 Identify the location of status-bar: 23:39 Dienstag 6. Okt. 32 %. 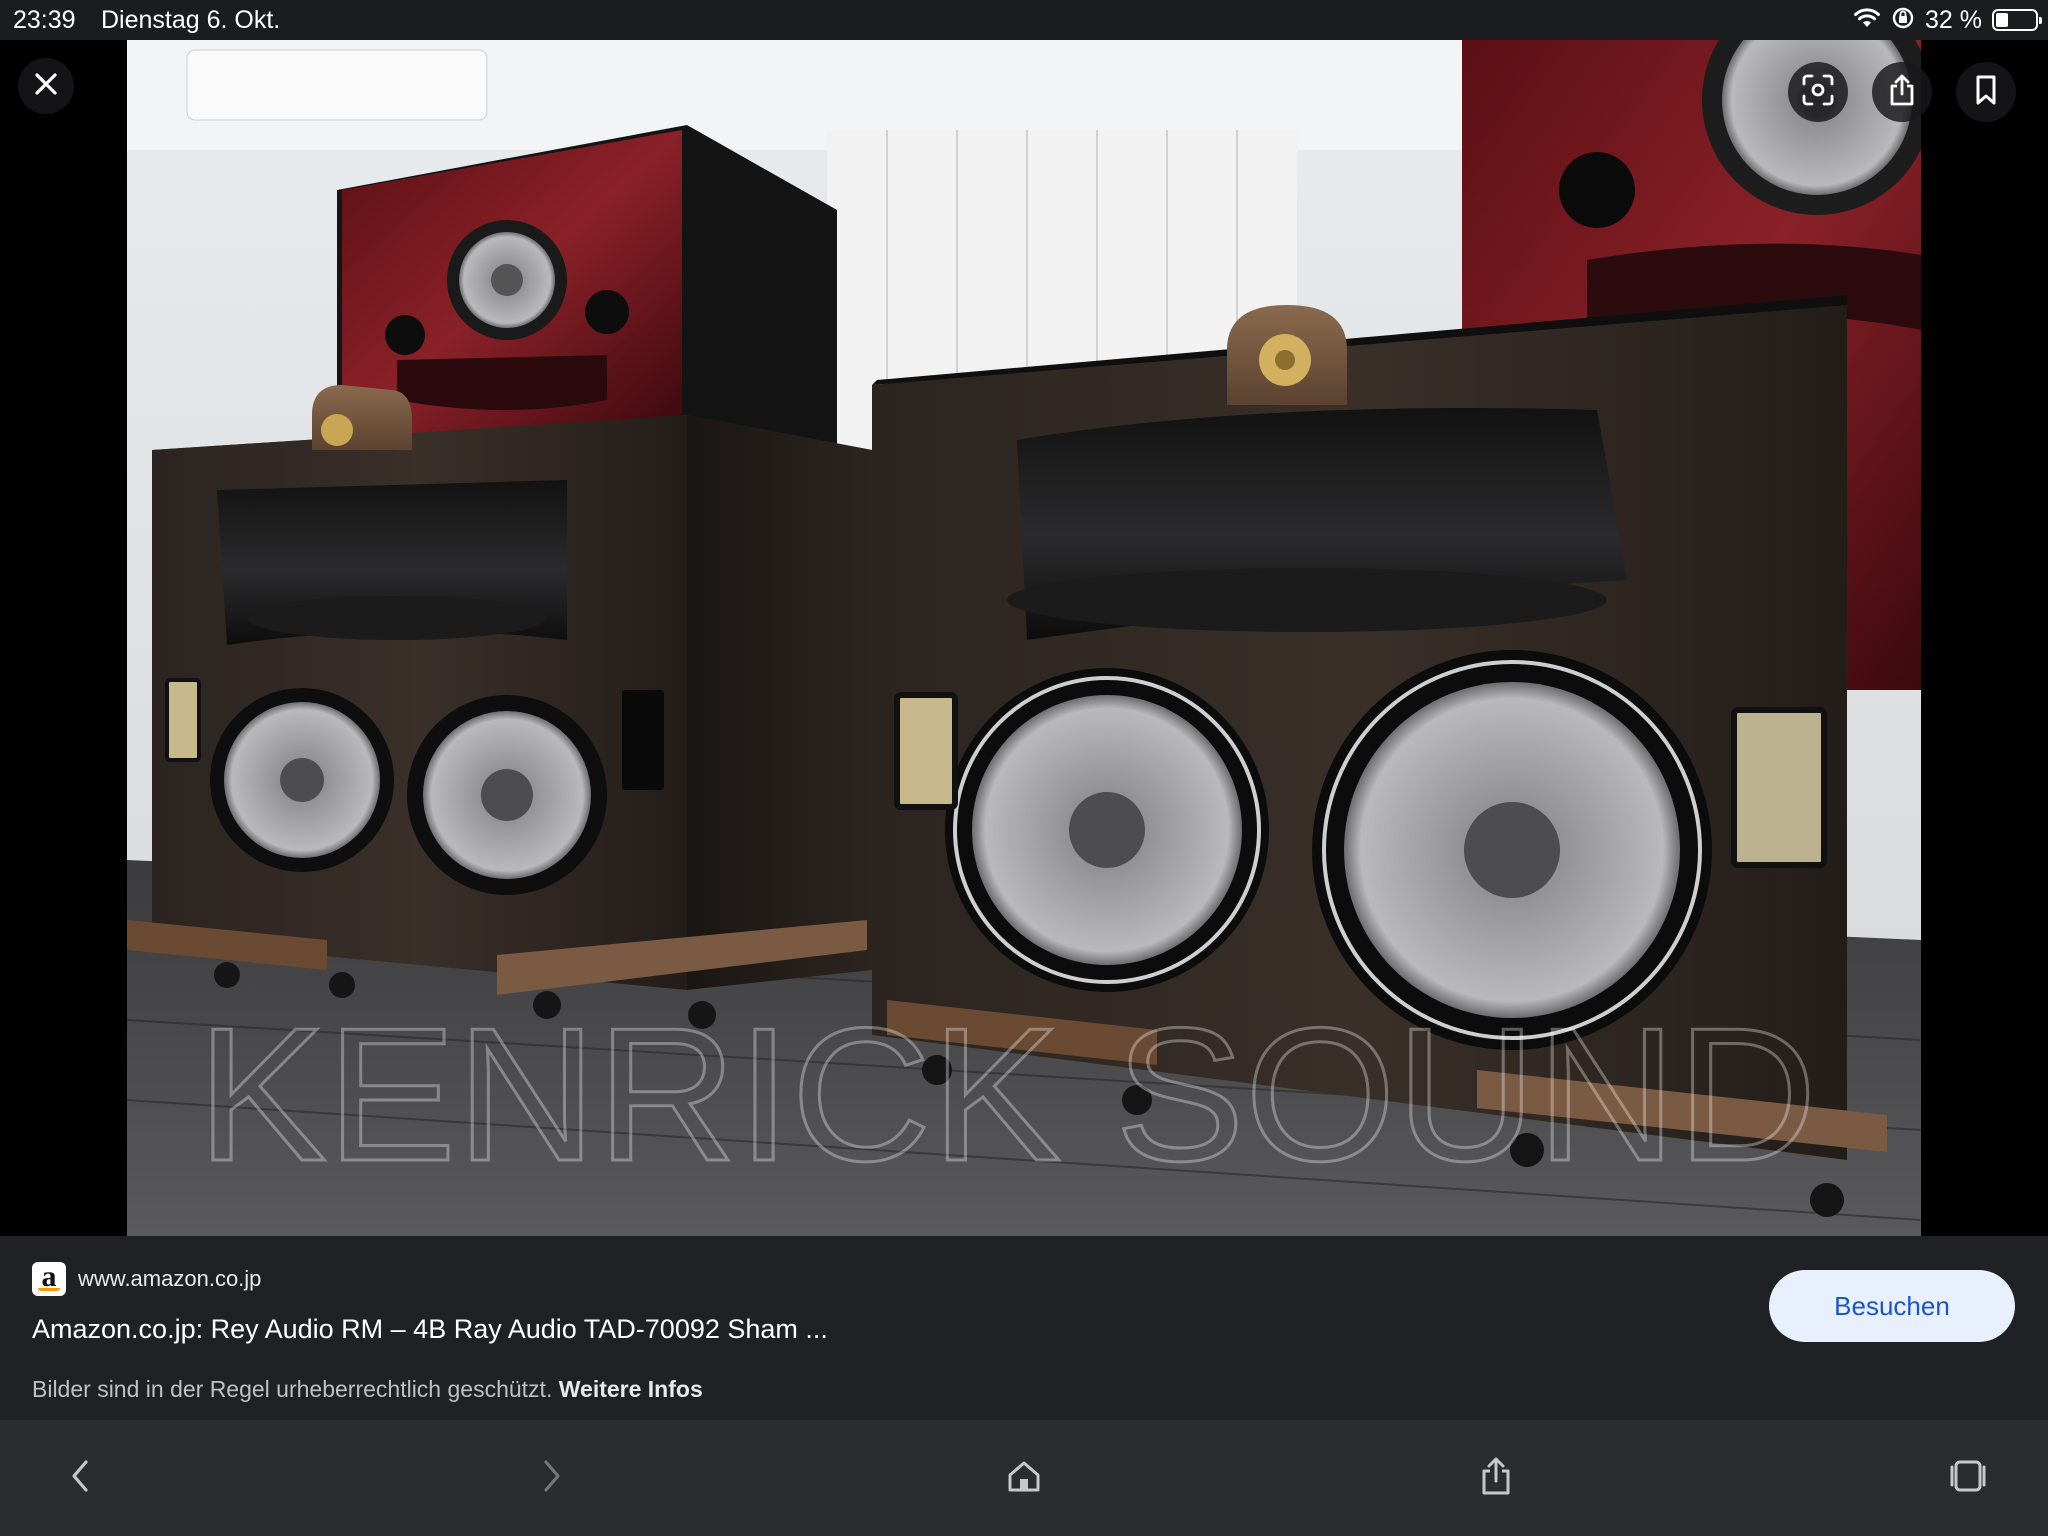
(1024, 20).